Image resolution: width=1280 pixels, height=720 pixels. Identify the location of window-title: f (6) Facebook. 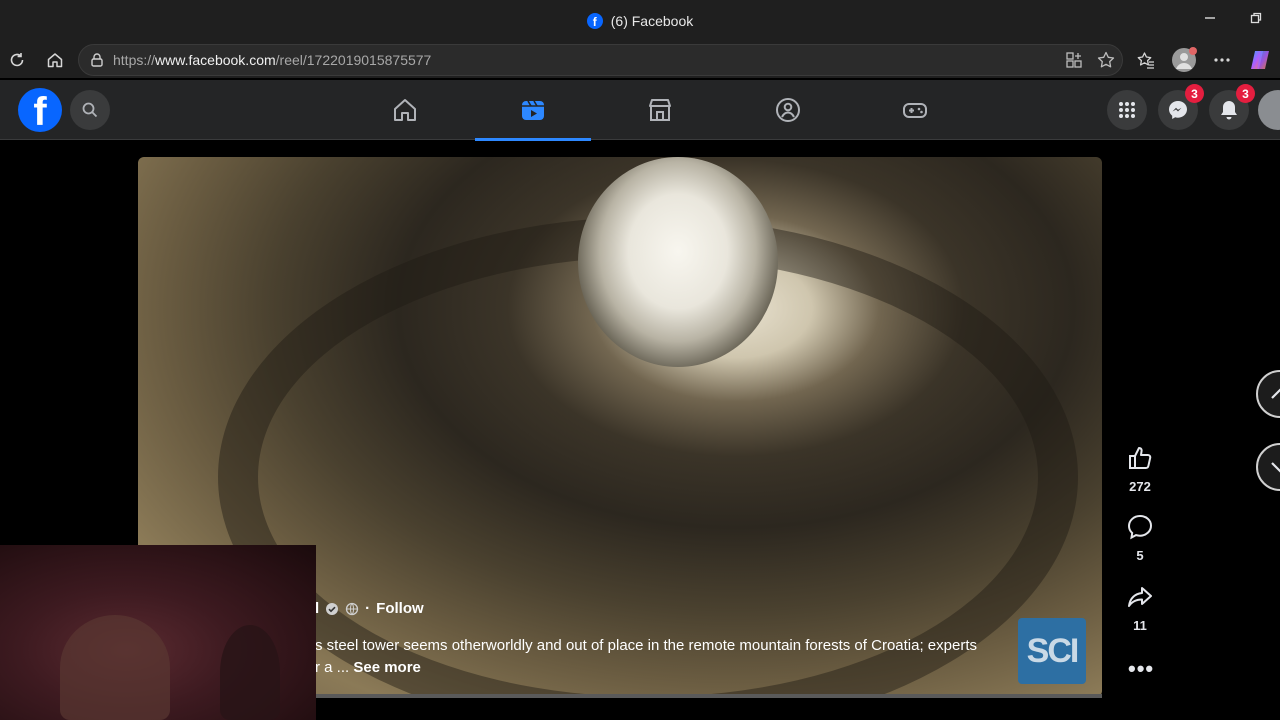
(640, 21).